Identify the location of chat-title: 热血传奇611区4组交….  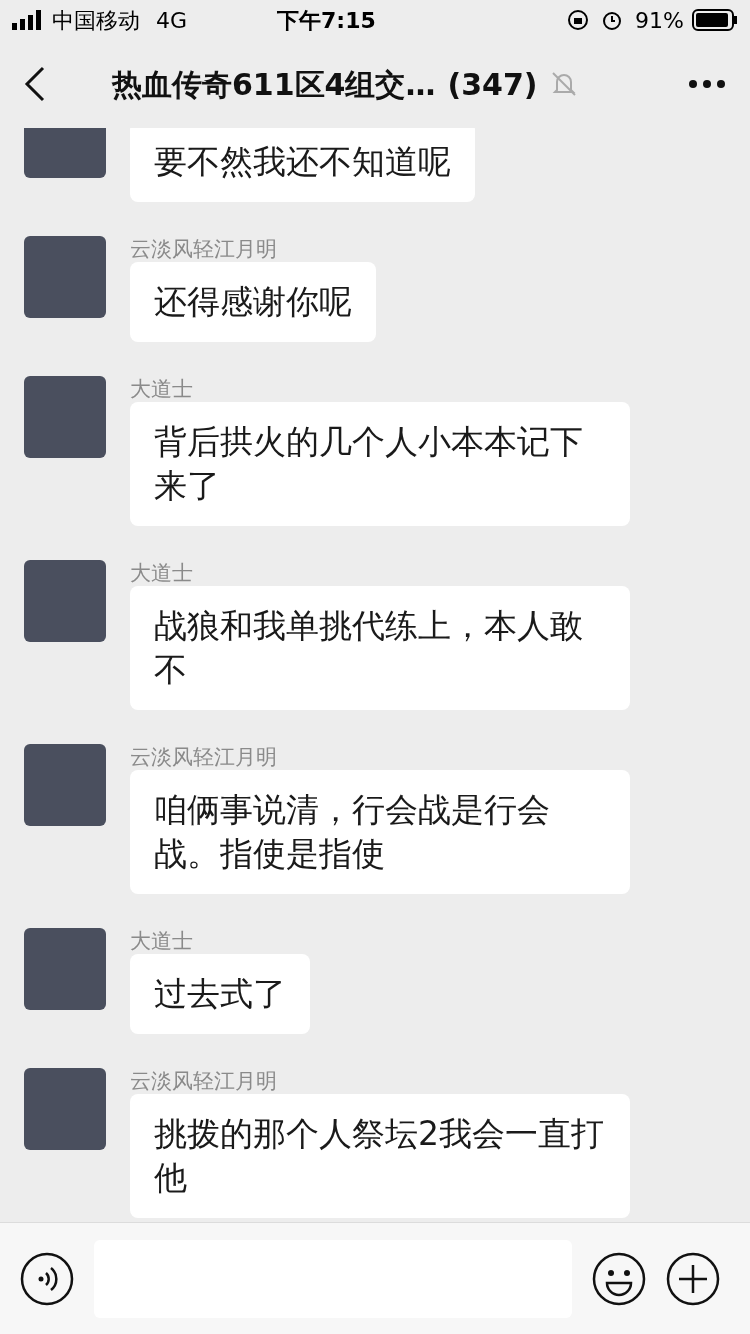
(274, 84).